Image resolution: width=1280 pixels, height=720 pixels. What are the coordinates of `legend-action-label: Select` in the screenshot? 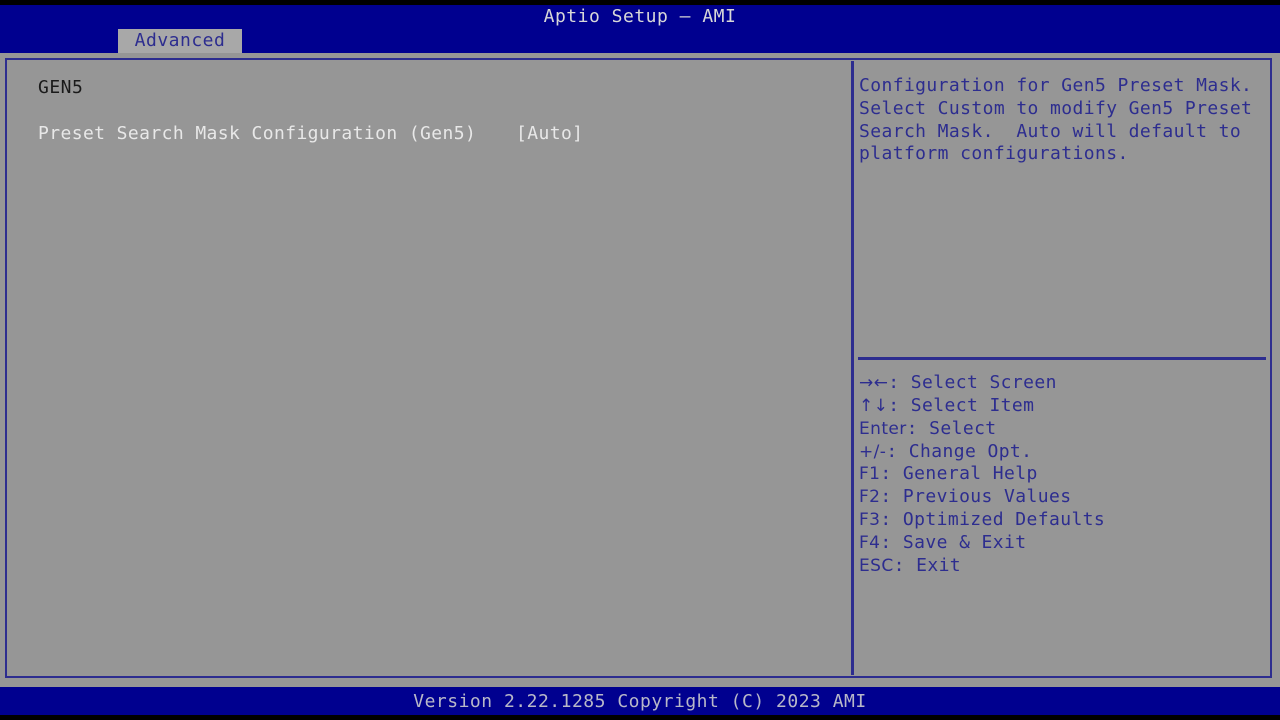 It's located at (963, 428).